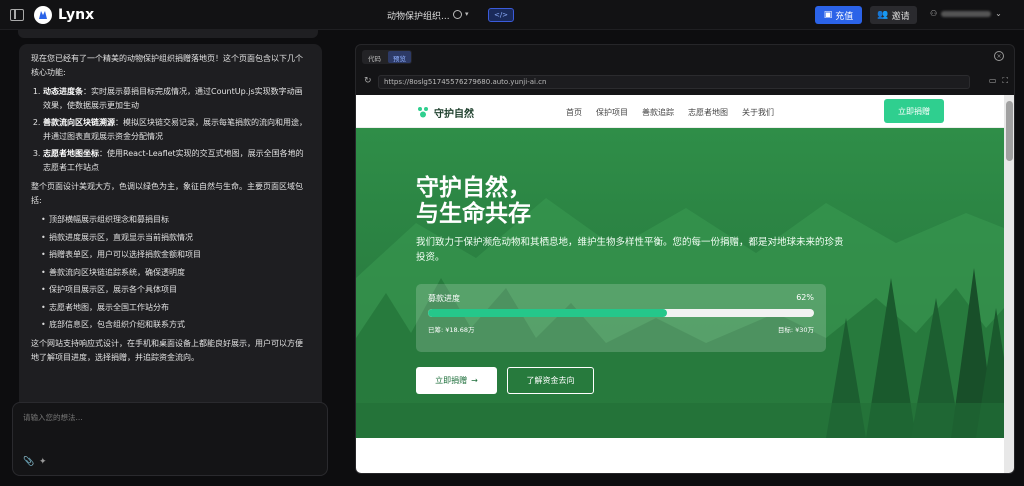  What do you see at coordinates (71, 153) in the screenshot?
I see `feature-title: 志愿者地图坐标` at bounding box center [71, 153].